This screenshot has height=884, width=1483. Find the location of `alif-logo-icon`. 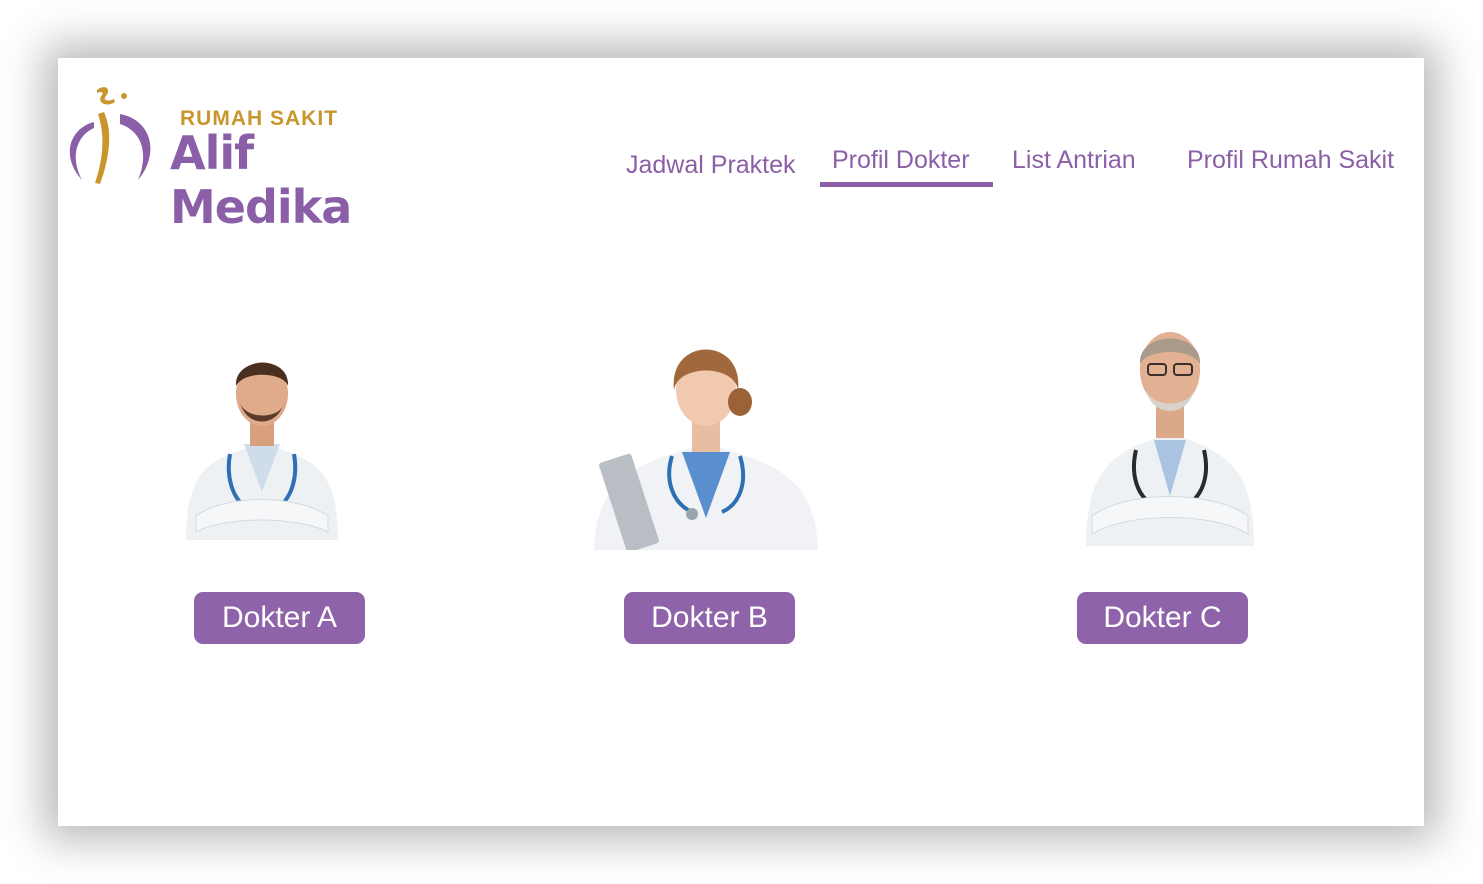

alif-logo-icon is located at coordinates (110, 135).